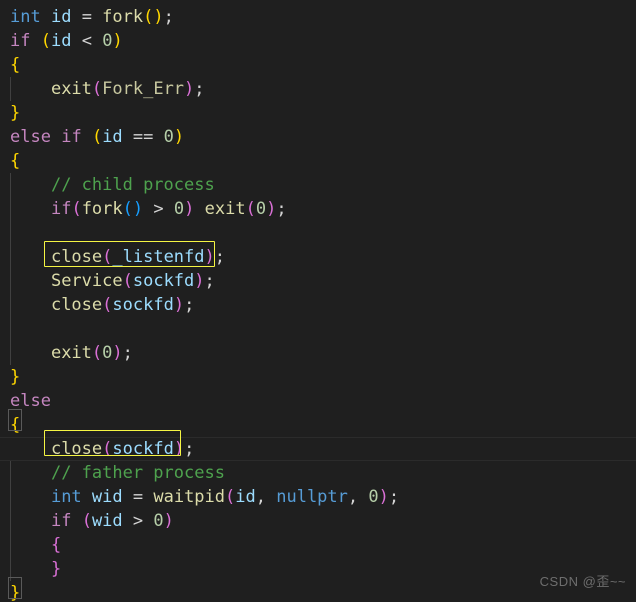 This screenshot has width=636, height=602. Describe the element at coordinates (318, 377) in the screenshot. I see `code-line-16: }` at that location.